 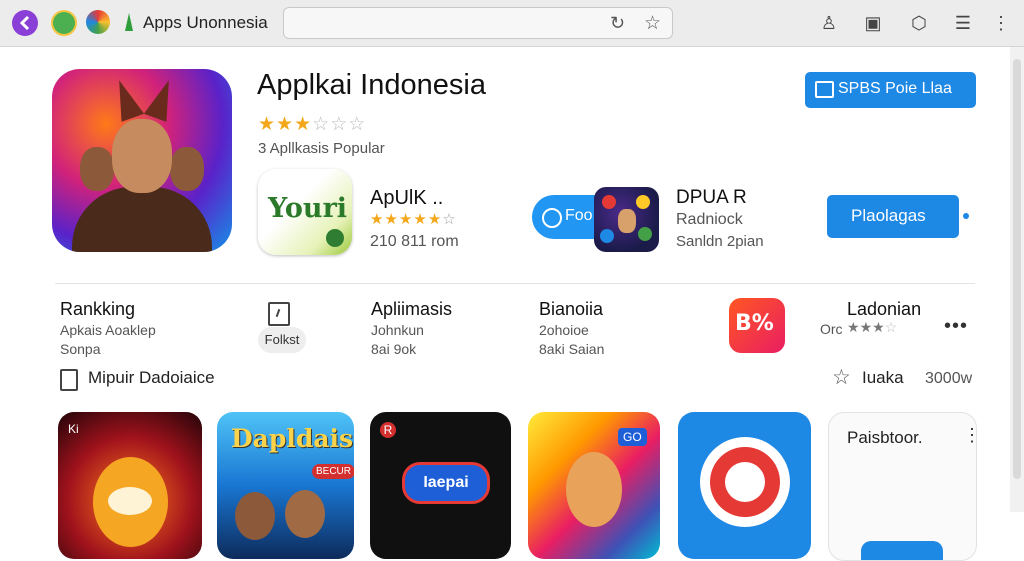 I want to click on app-tile, so click(x=744, y=485).